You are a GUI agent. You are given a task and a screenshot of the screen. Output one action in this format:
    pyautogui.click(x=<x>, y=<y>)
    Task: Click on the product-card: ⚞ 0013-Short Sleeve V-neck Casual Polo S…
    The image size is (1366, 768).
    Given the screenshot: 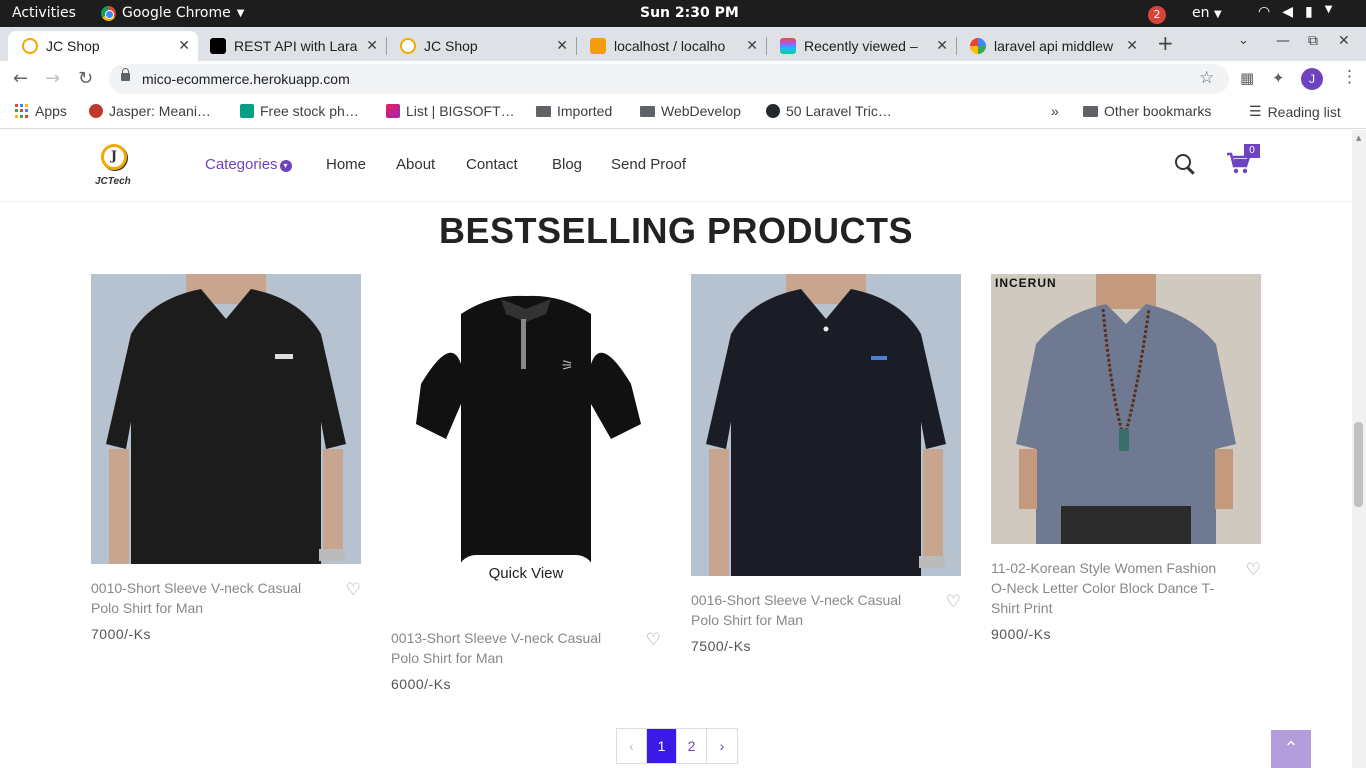 What is the action you would take?
    pyautogui.click(x=526, y=483)
    